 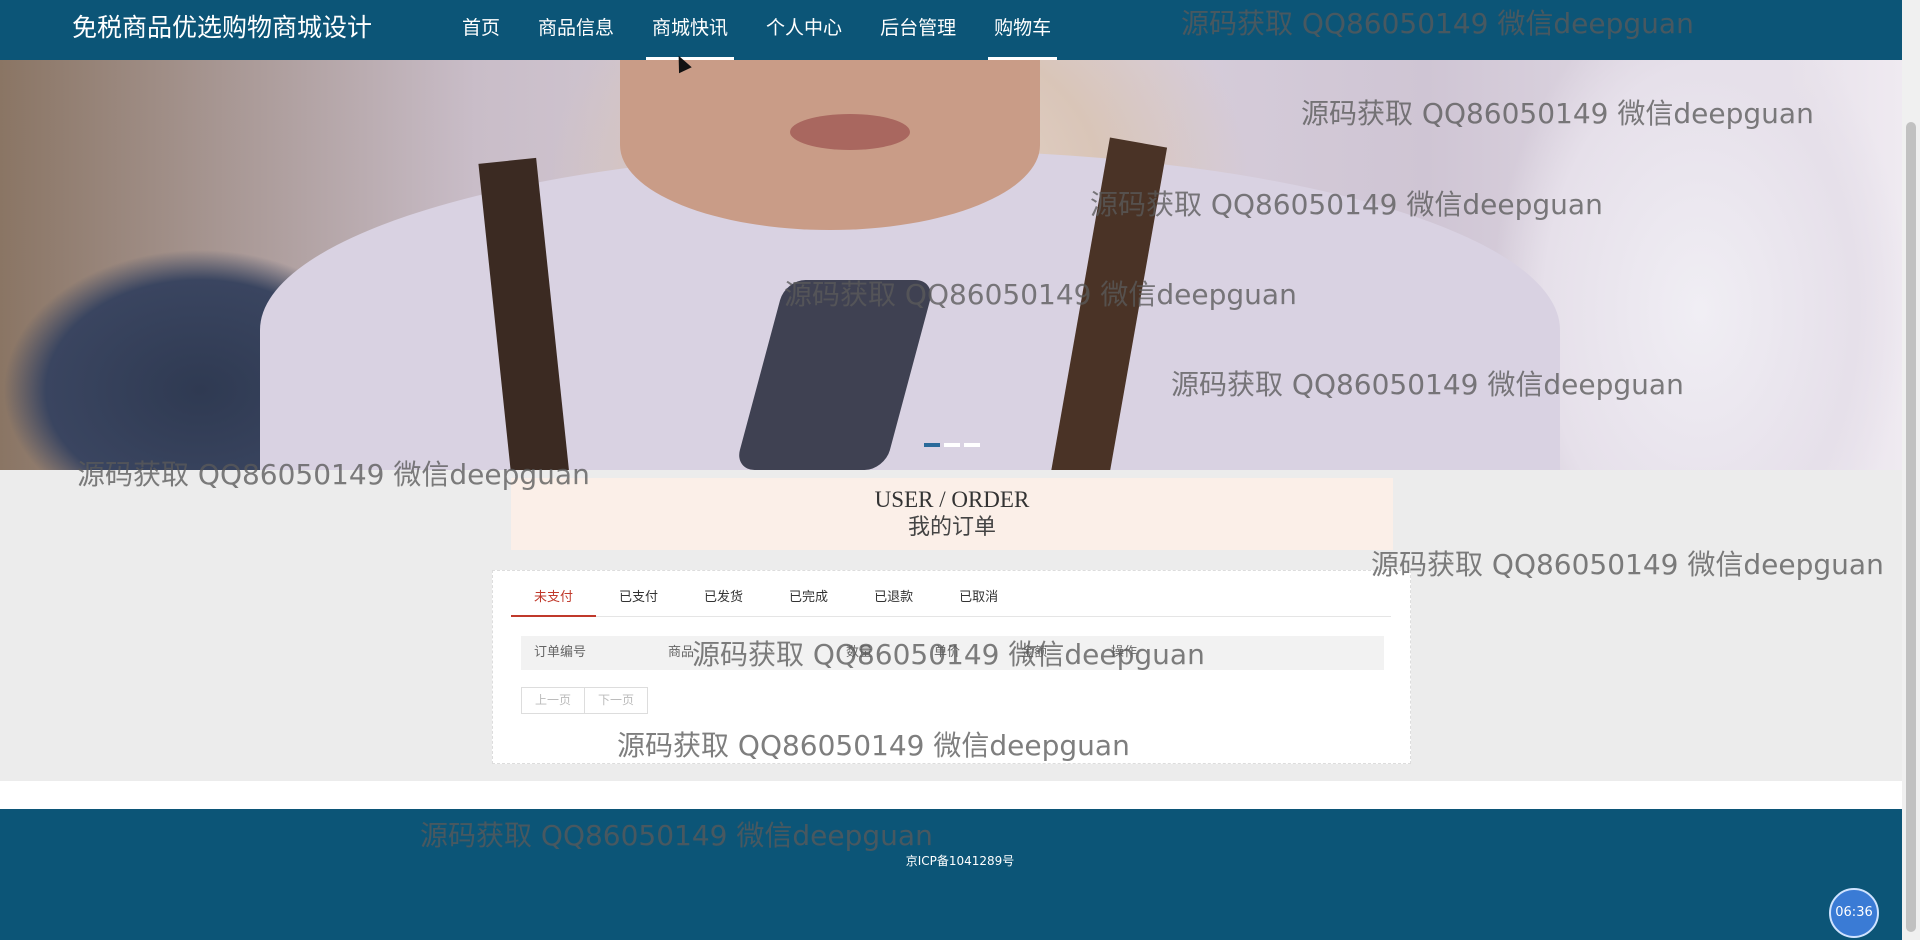 What do you see at coordinates (1034, 652) in the screenshot?
I see `column-header-amount: 金额` at bounding box center [1034, 652].